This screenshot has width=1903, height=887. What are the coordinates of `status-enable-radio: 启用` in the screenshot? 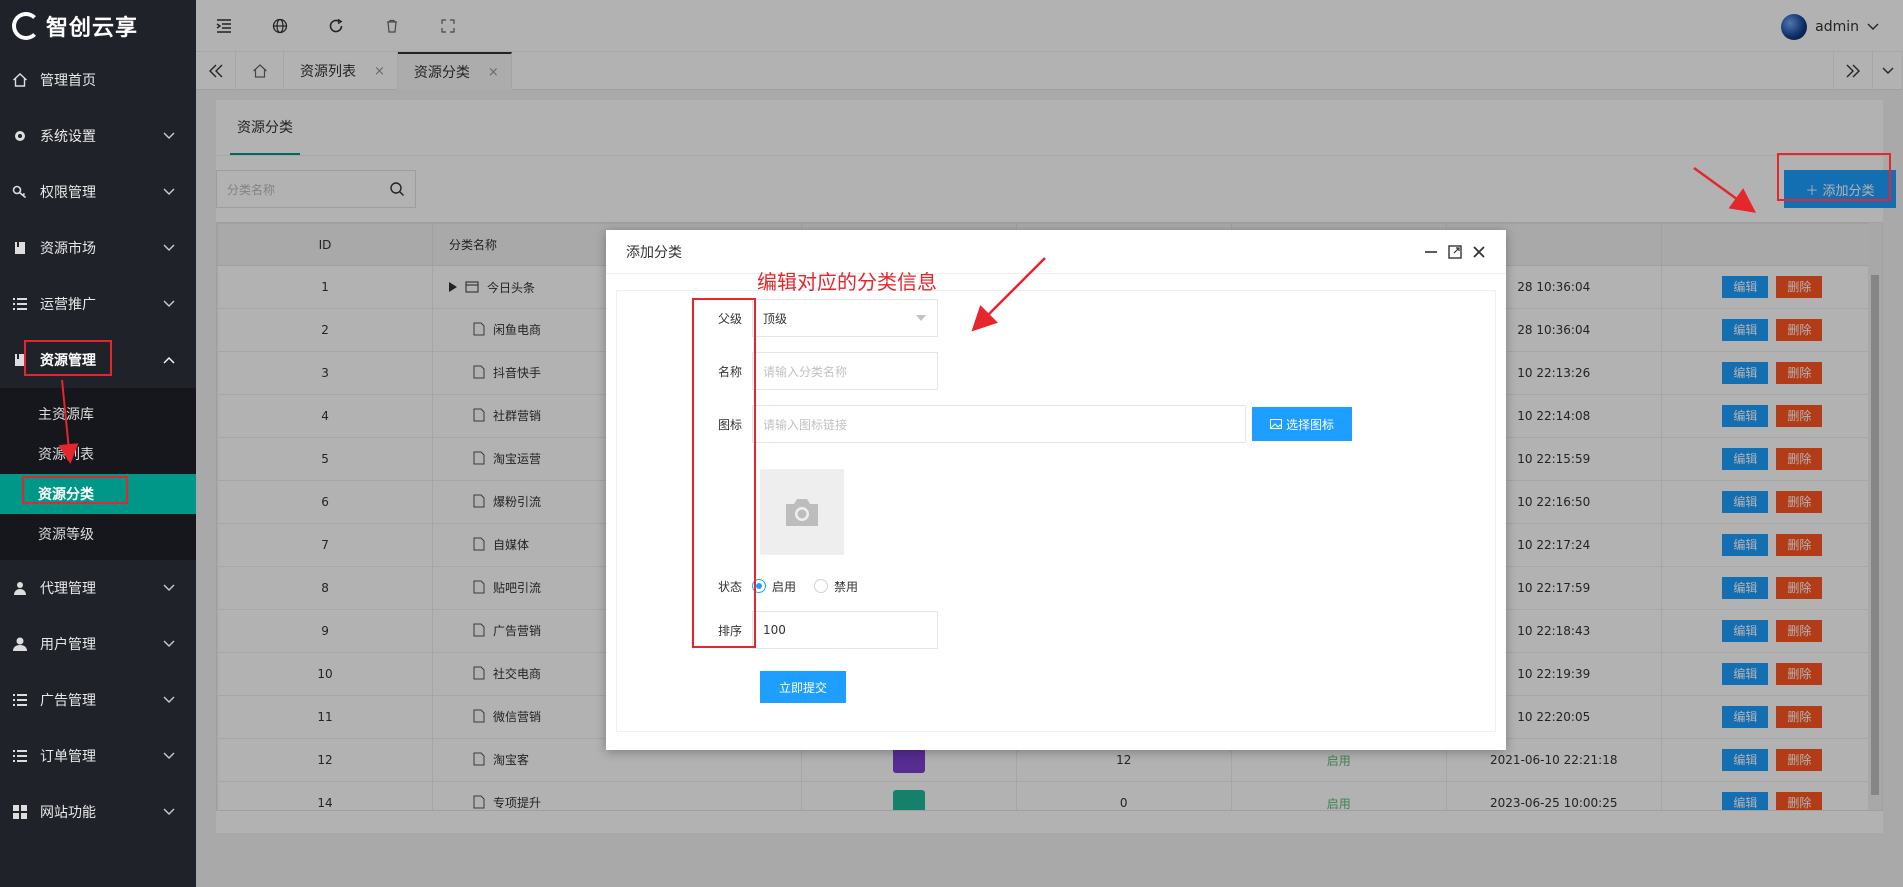 It's located at (774, 586).